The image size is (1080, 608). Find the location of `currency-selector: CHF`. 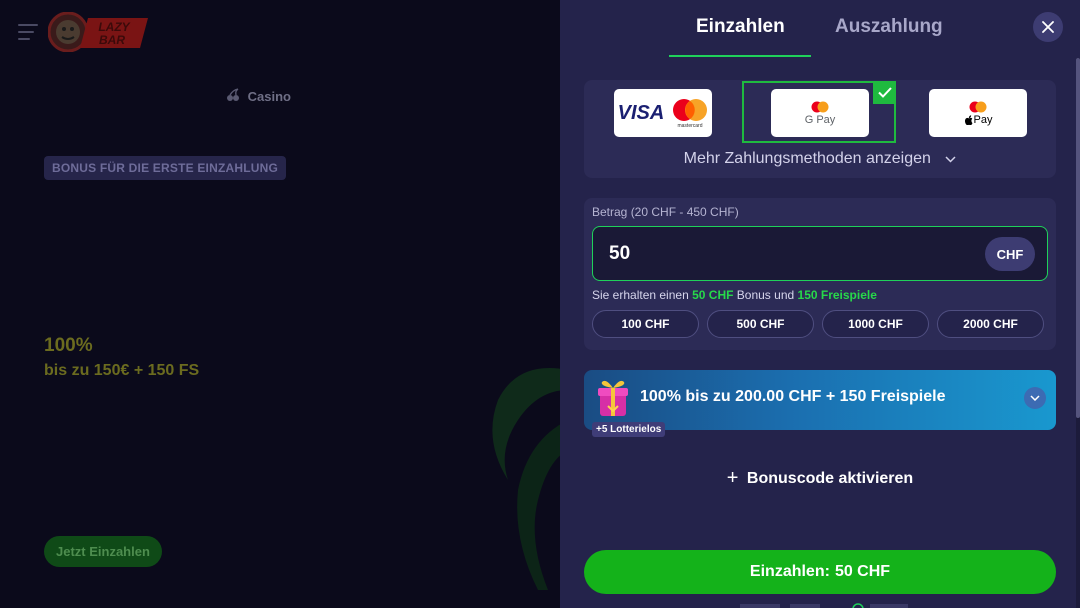

currency-selector: CHF is located at coordinates (1010, 254).